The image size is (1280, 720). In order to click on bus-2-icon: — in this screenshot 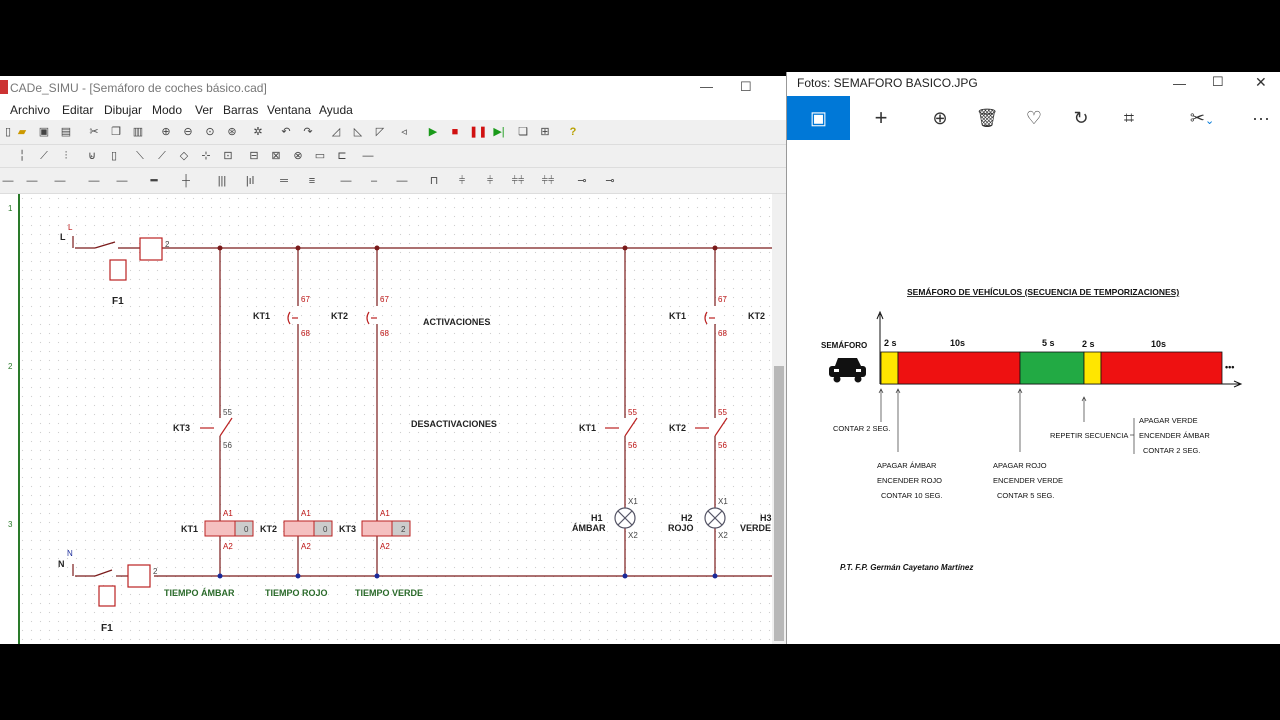, I will do `click(122, 181)`.